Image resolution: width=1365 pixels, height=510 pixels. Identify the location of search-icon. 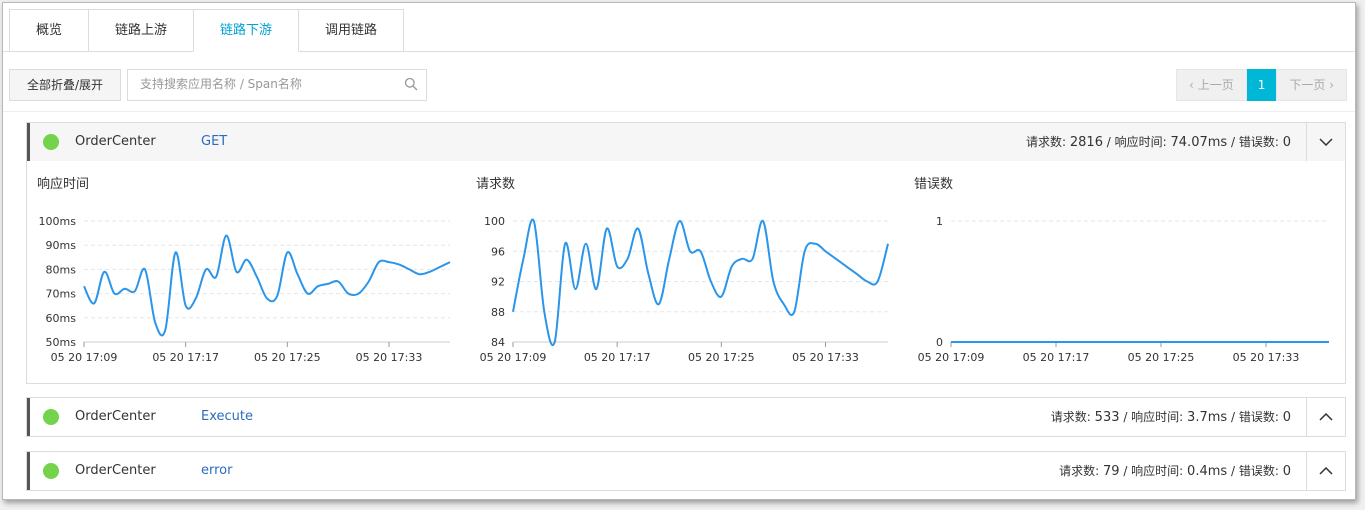
(411, 84).